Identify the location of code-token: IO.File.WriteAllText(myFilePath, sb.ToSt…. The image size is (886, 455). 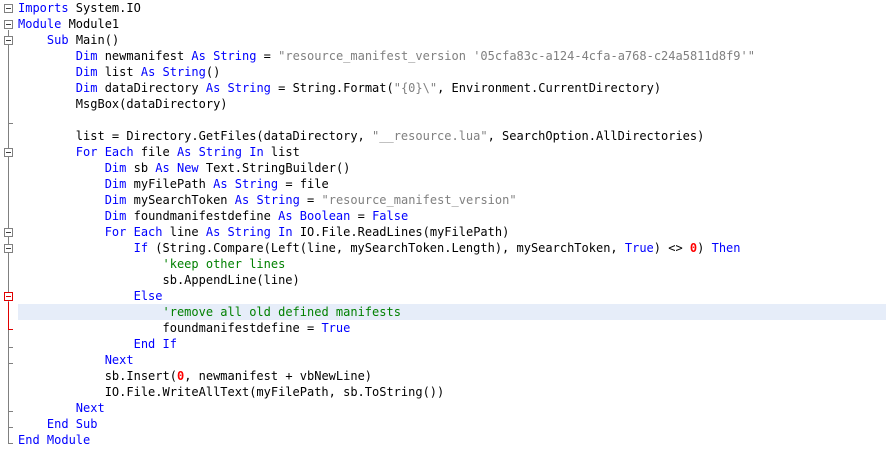
(231, 392).